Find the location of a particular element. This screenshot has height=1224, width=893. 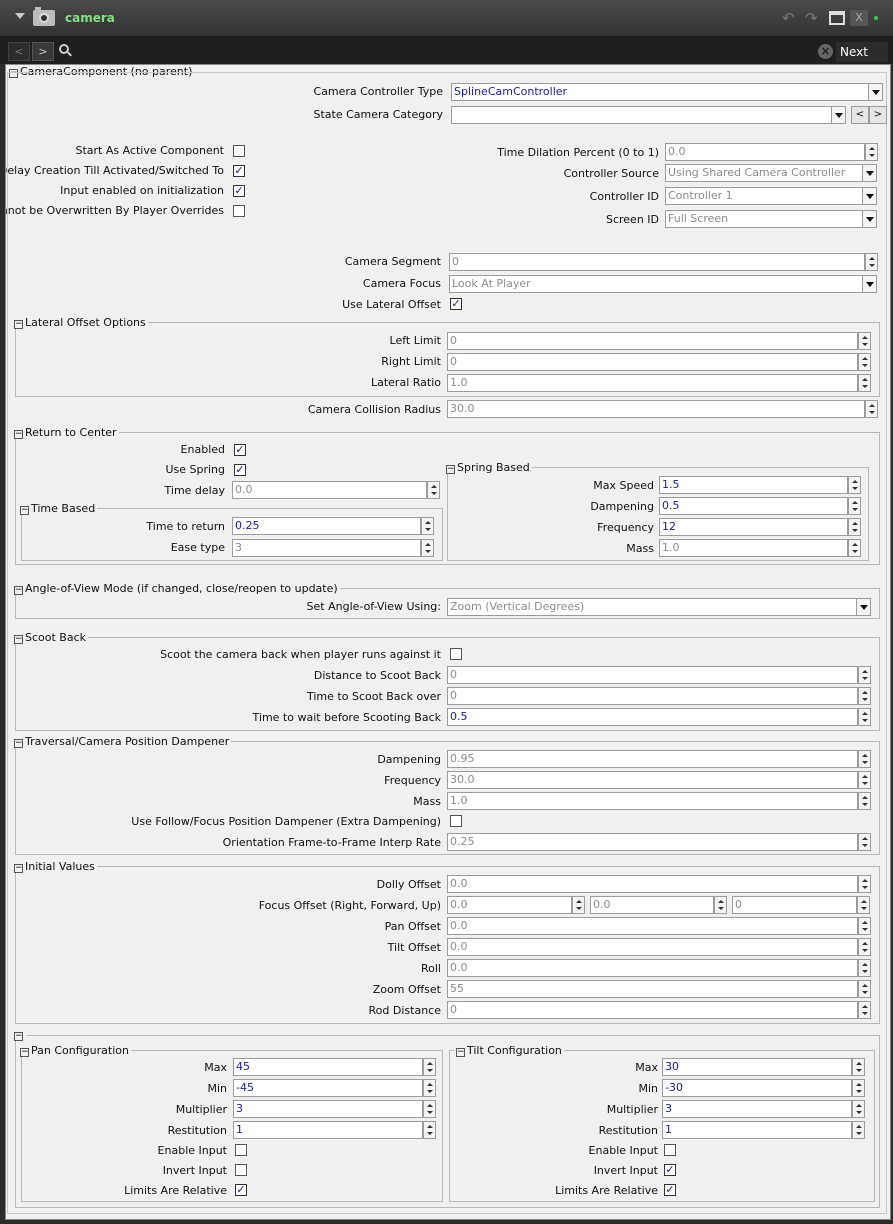

traversal-mass-stepper is located at coordinates (864, 801).